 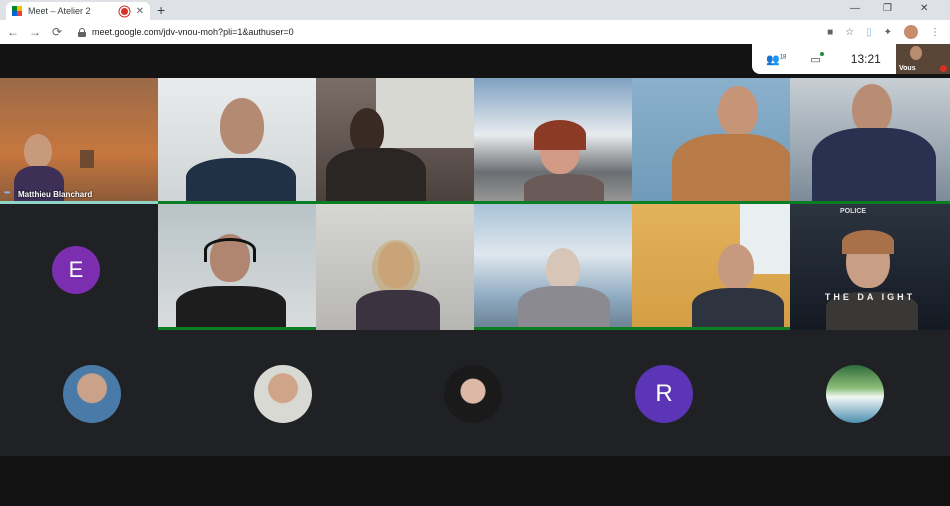 What do you see at coordinates (865, 59) in the screenshot?
I see `meeting-clock: 13:21` at bounding box center [865, 59].